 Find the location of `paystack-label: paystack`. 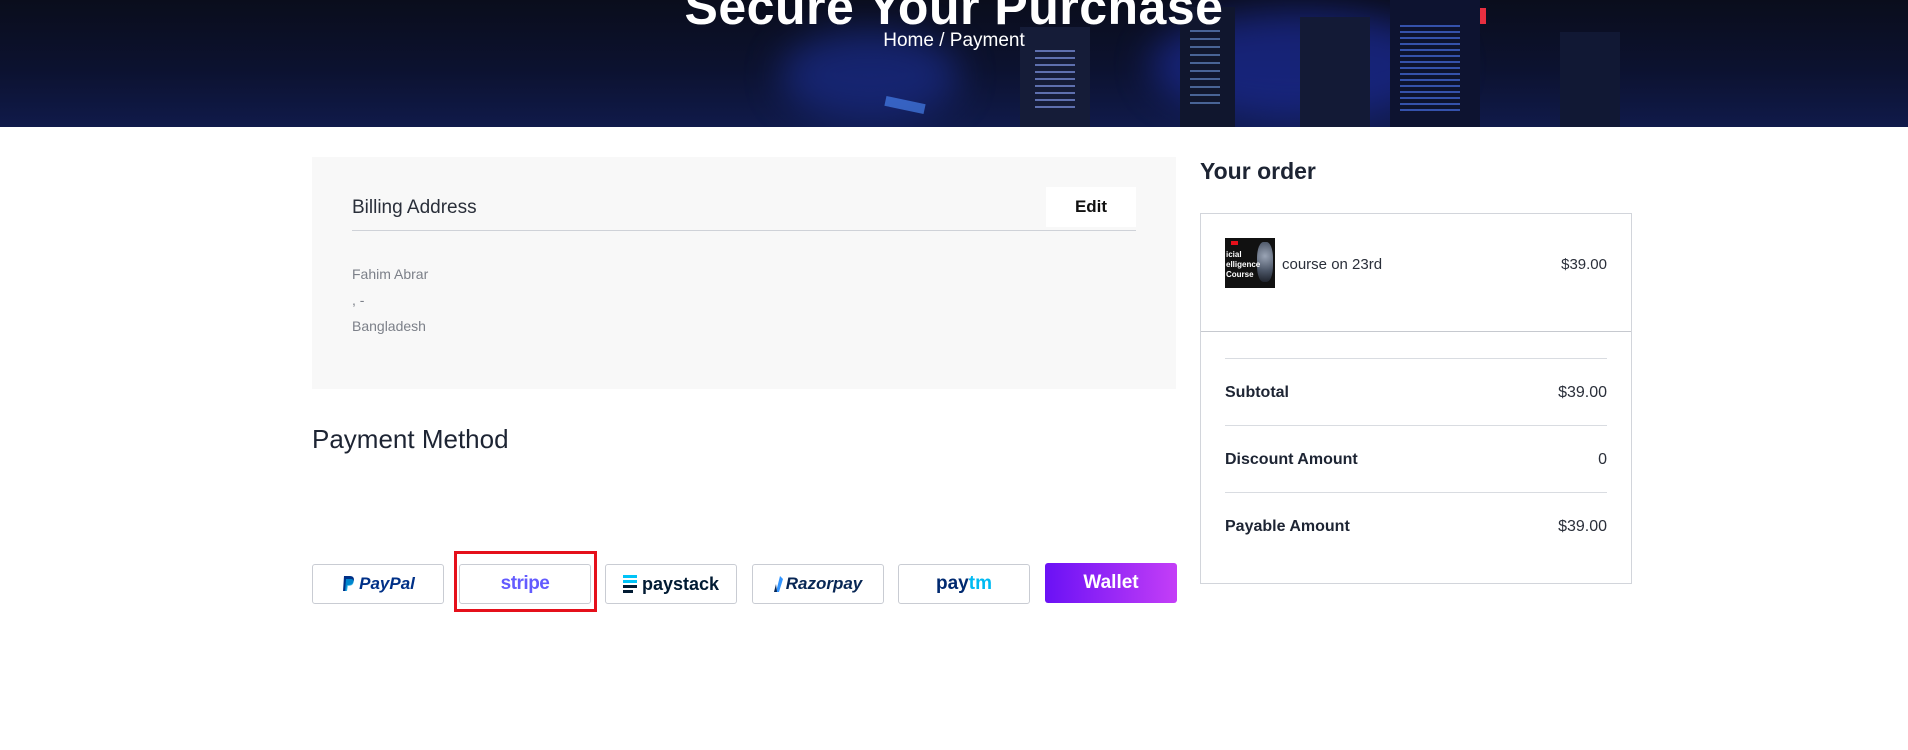

paystack-label: paystack is located at coordinates (680, 583).